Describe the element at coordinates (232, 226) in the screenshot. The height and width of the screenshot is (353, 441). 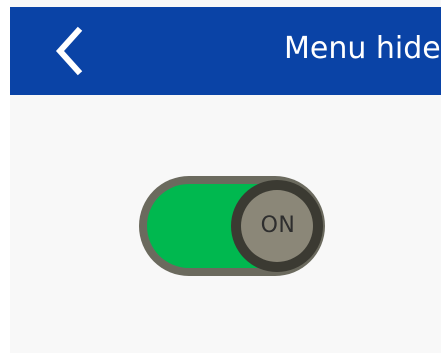
I see `menu-hide-toggle: ON` at that location.